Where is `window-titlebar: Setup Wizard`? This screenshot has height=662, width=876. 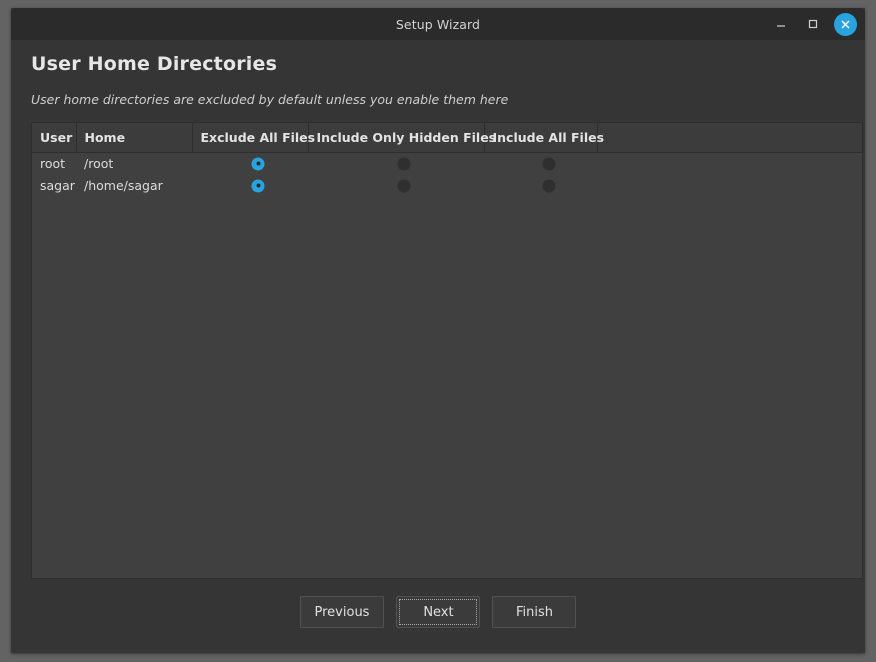
window-titlebar: Setup Wizard is located at coordinates (438, 24).